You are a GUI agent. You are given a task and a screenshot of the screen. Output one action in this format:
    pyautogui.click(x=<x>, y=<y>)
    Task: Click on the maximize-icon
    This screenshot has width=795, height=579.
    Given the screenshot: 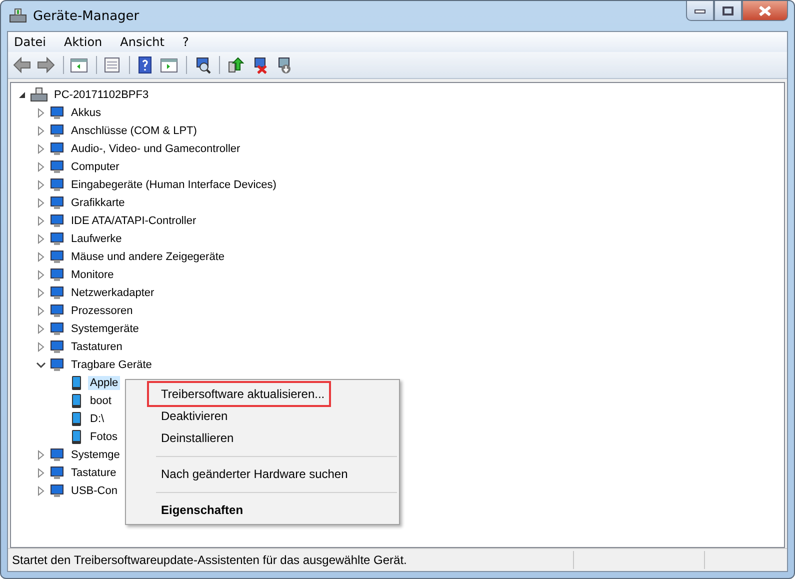 What is the action you would take?
    pyautogui.click(x=728, y=11)
    